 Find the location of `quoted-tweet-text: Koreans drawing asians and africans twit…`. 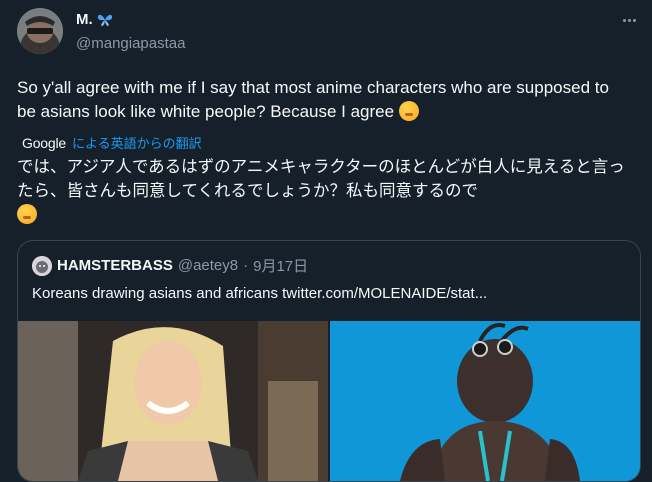

quoted-tweet-text: Koreans drawing asians and africans twit… is located at coordinates (260, 293).